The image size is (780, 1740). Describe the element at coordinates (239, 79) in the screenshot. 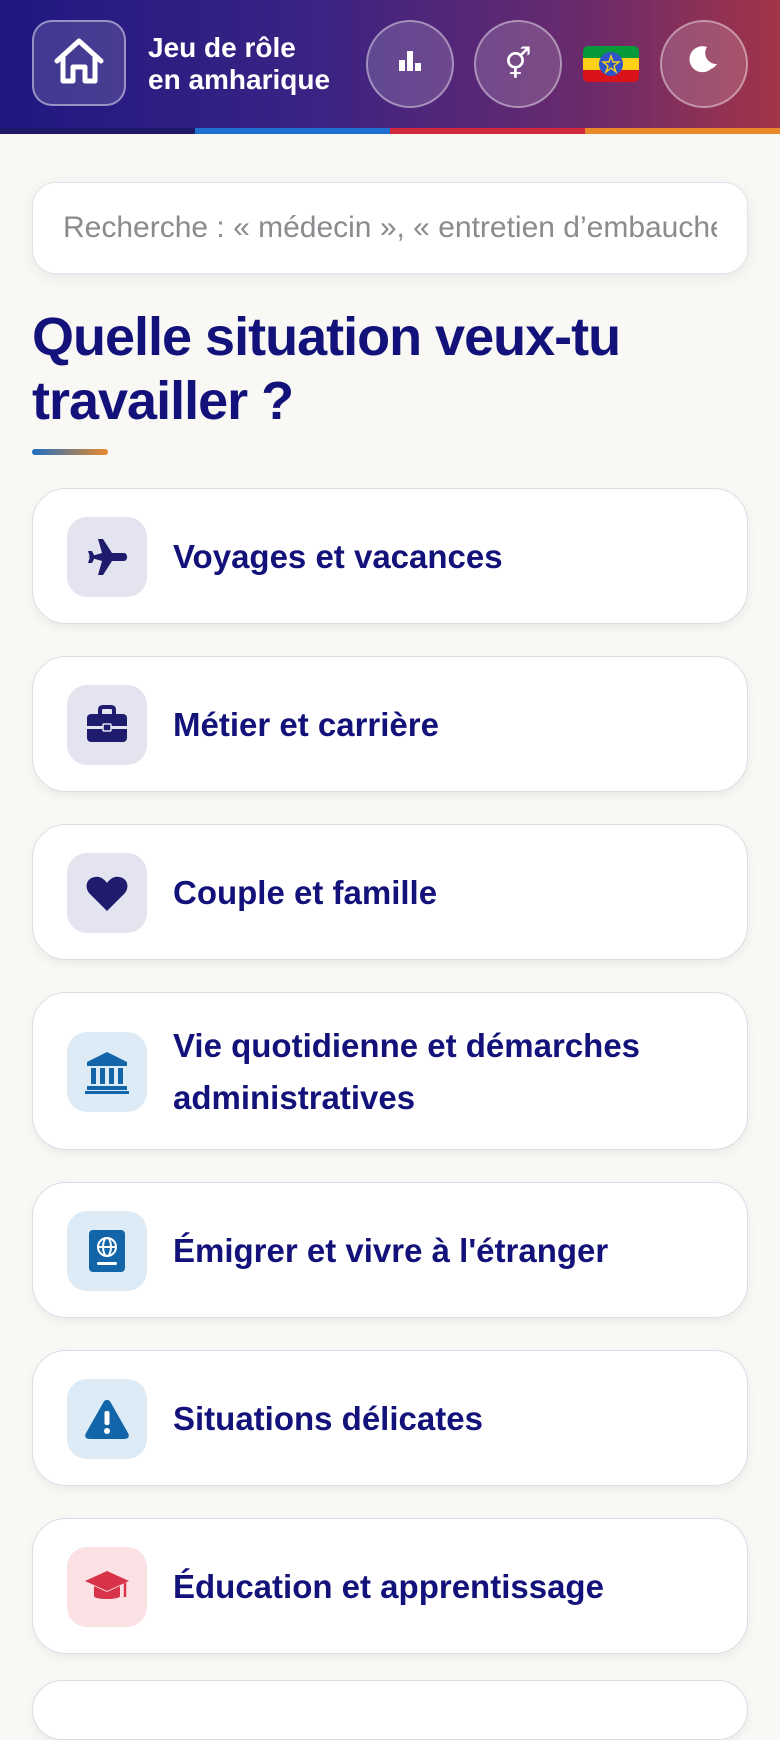

I see `app-title-line2: en amharique` at that location.